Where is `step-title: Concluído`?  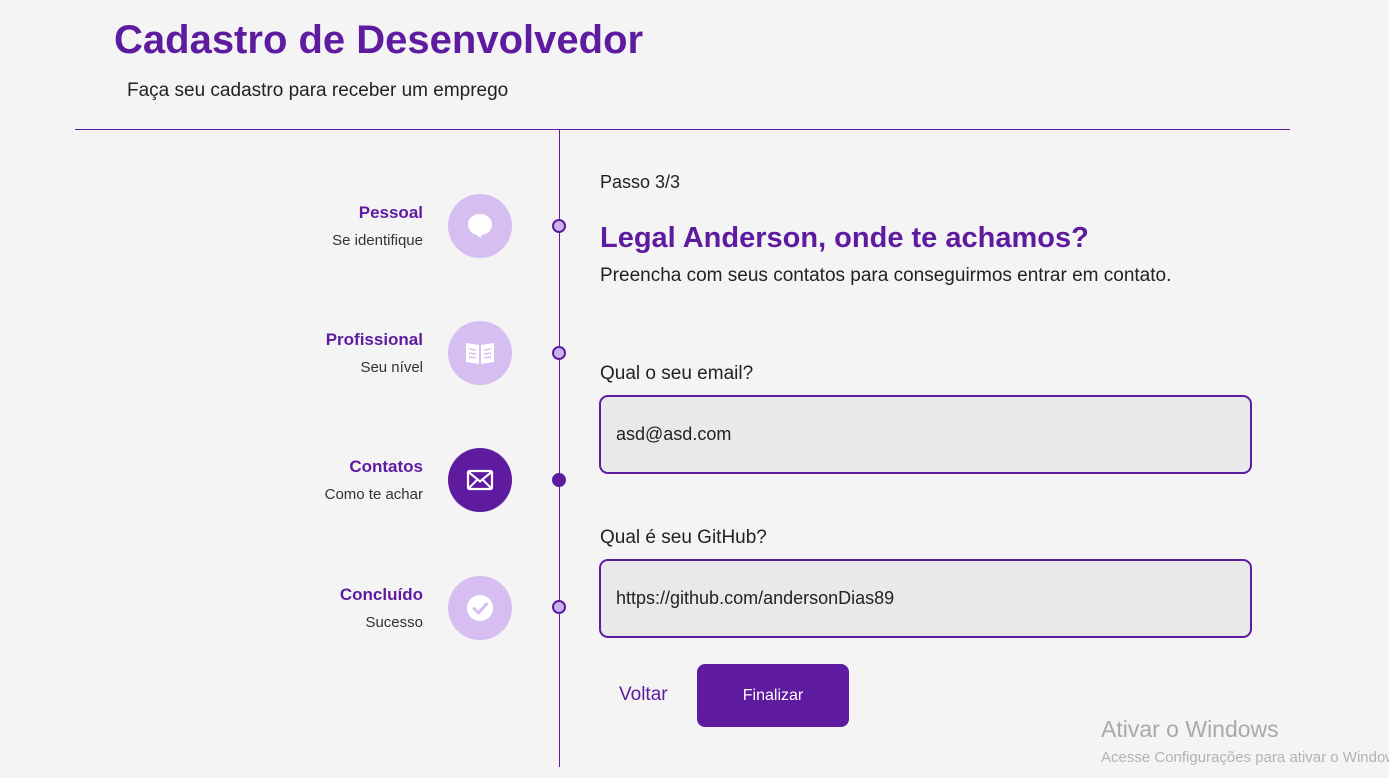 step-title: Concluído is located at coordinates (381, 594).